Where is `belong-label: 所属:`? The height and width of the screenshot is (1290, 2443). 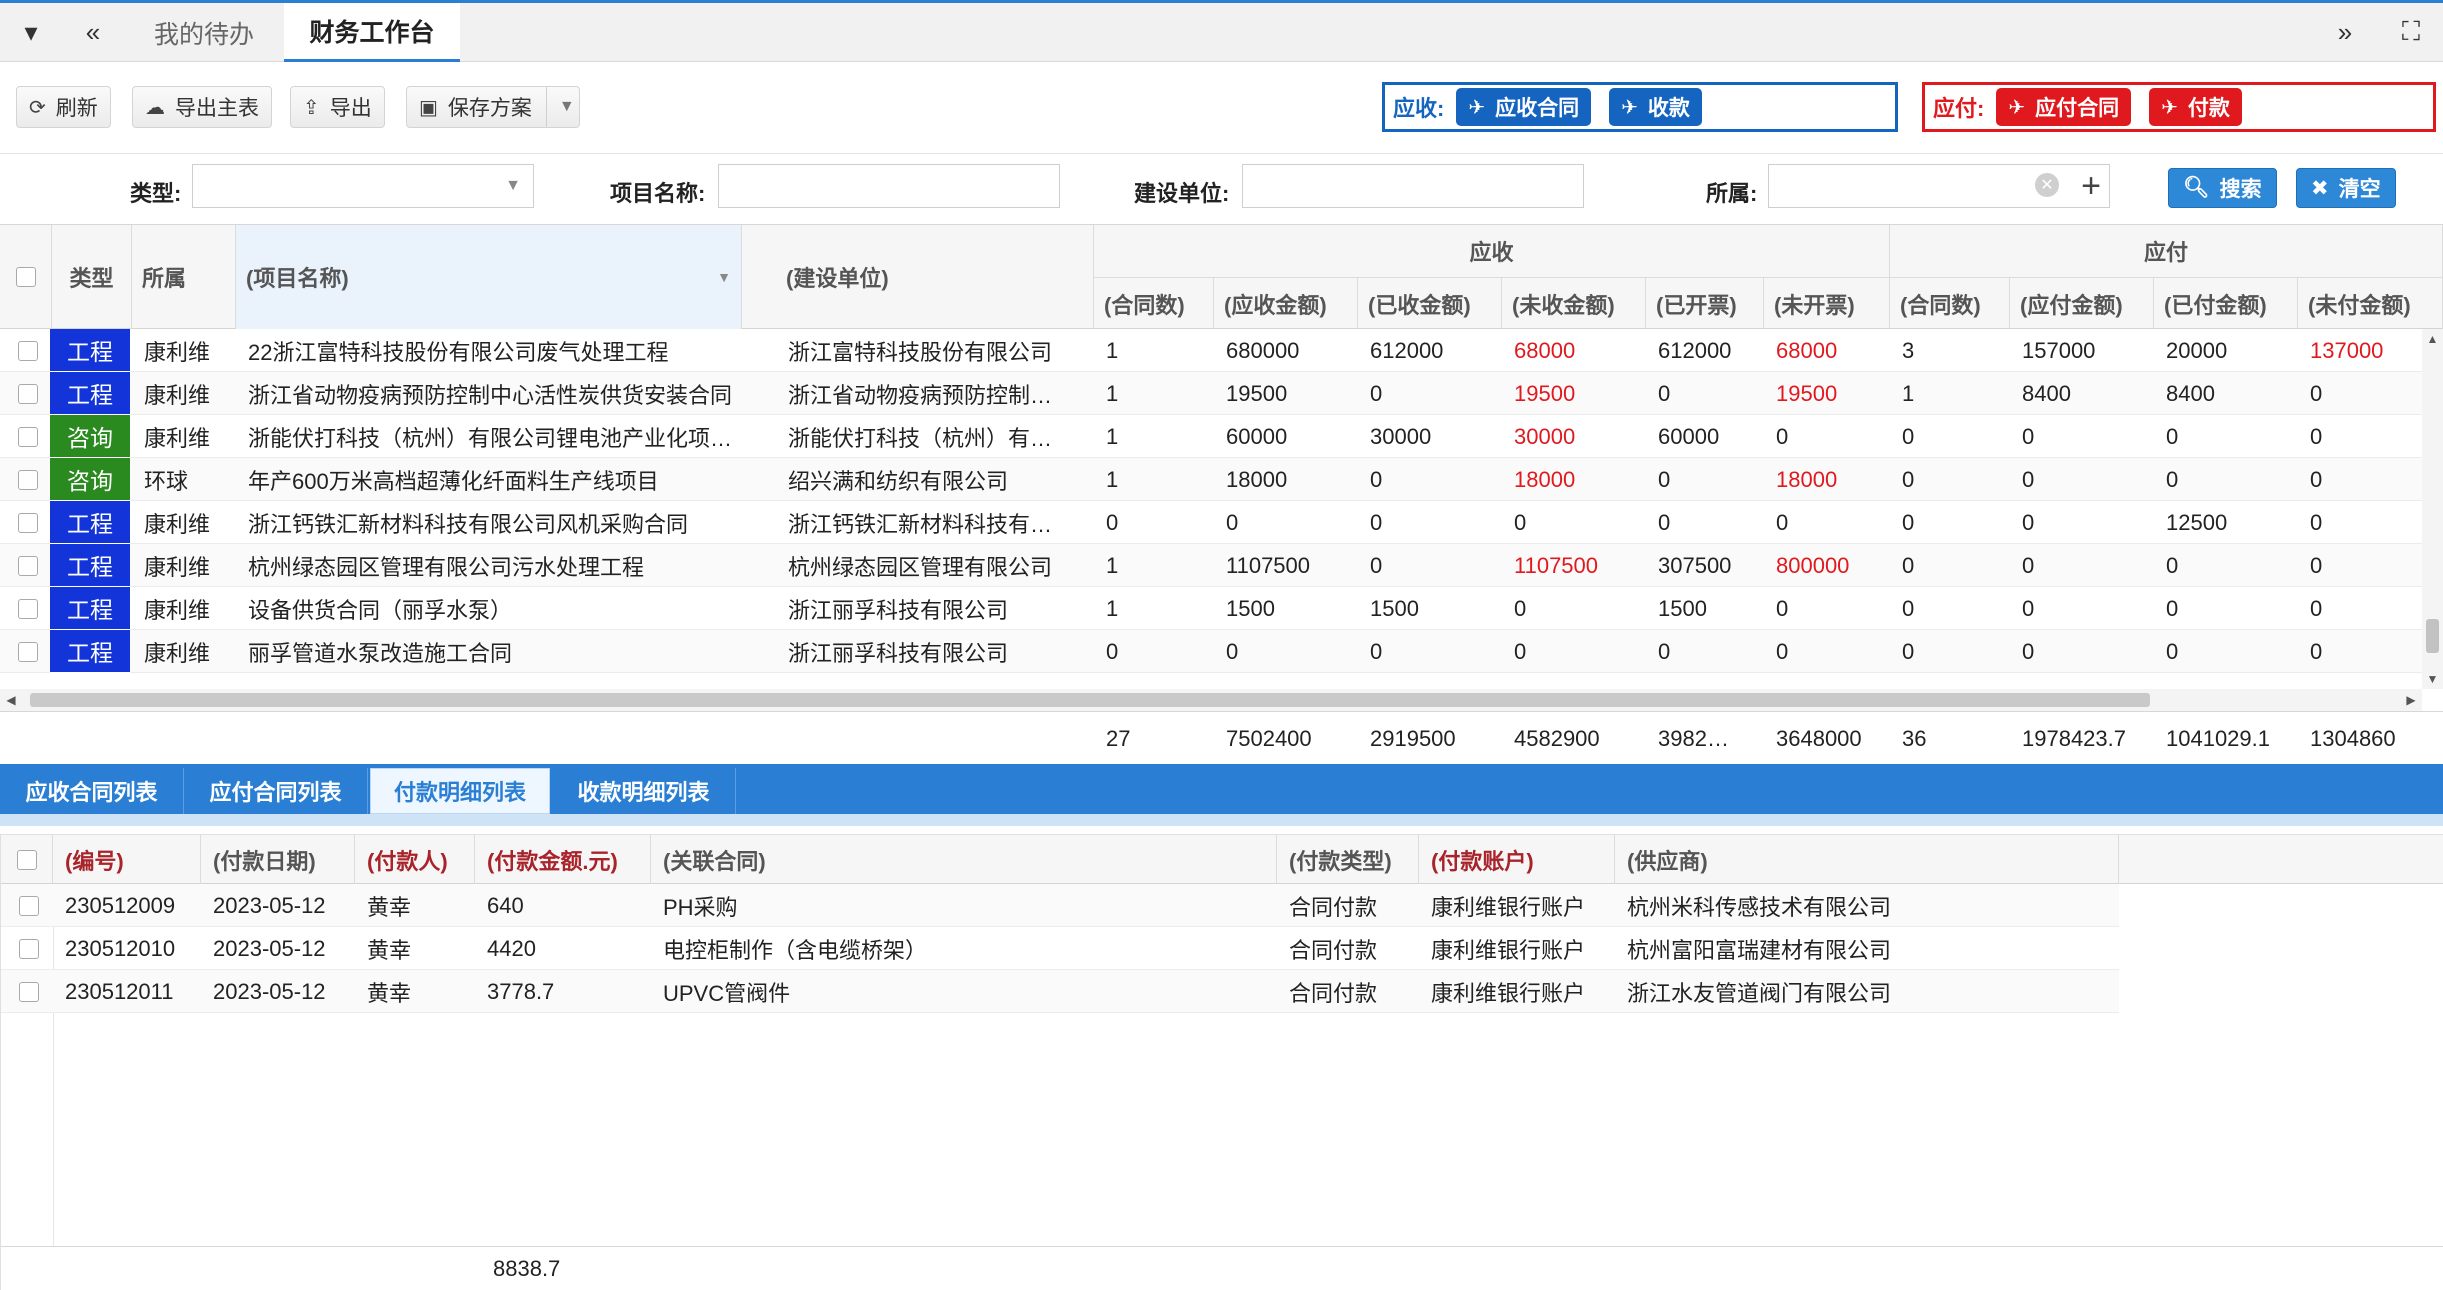 belong-label: 所属: is located at coordinates (1732, 193).